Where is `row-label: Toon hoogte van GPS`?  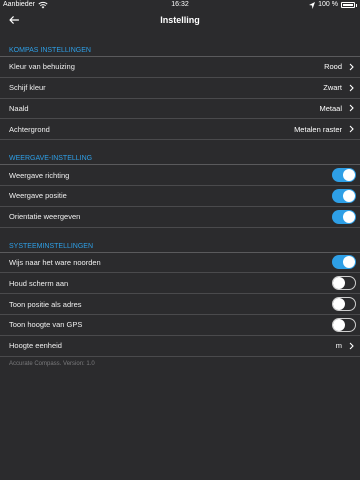
row-label: Toon hoogte van GPS is located at coordinates (46, 325).